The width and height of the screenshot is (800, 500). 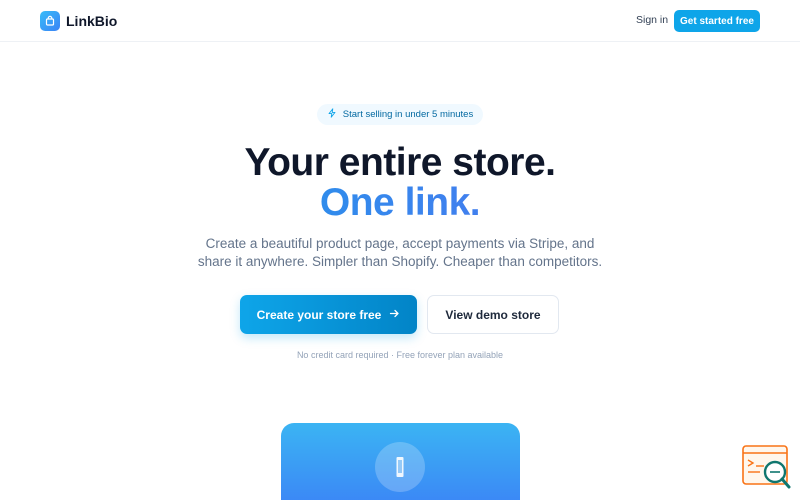 I want to click on store-preview-card, so click(x=400, y=461).